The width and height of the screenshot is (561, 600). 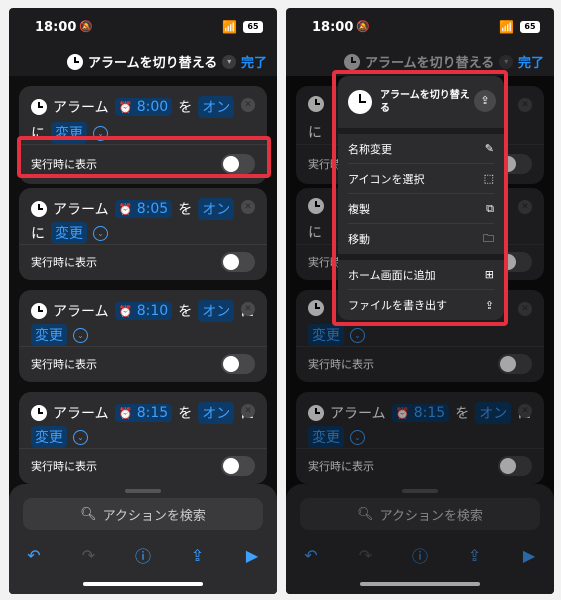 What do you see at coordinates (143, 438) in the screenshot?
I see `action-card: アラーム ⏰ 8:15 を オン に ✕ 変更 ⌄ 実行時に表示` at bounding box center [143, 438].